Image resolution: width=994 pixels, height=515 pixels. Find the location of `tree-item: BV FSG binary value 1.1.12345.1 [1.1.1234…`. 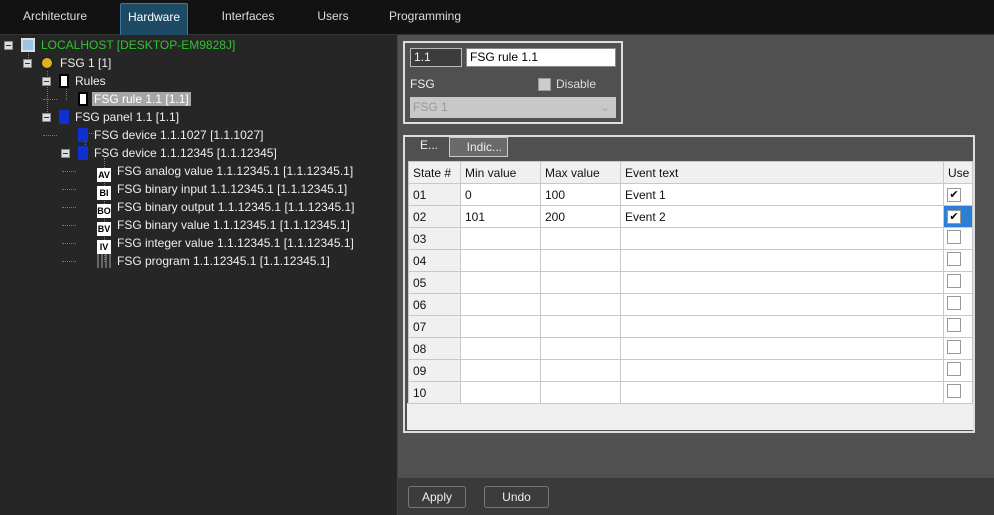

tree-item: BV FSG binary value 1.1.12345.1 [1.1.1234… is located at coordinates (224, 226).